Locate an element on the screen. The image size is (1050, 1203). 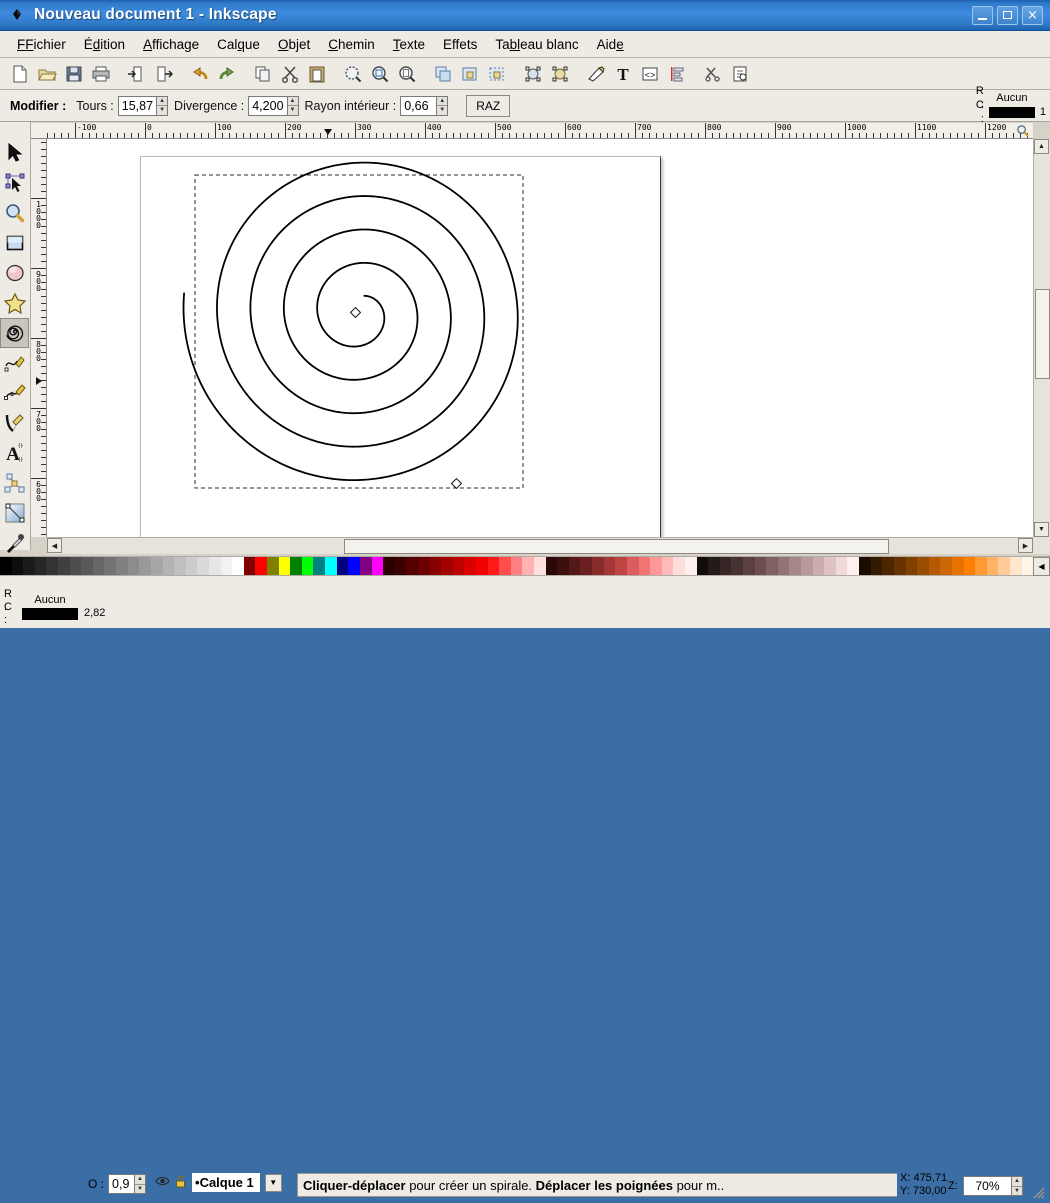
rayon-interieur-value: 0,66 is located at coordinates (418, 105).